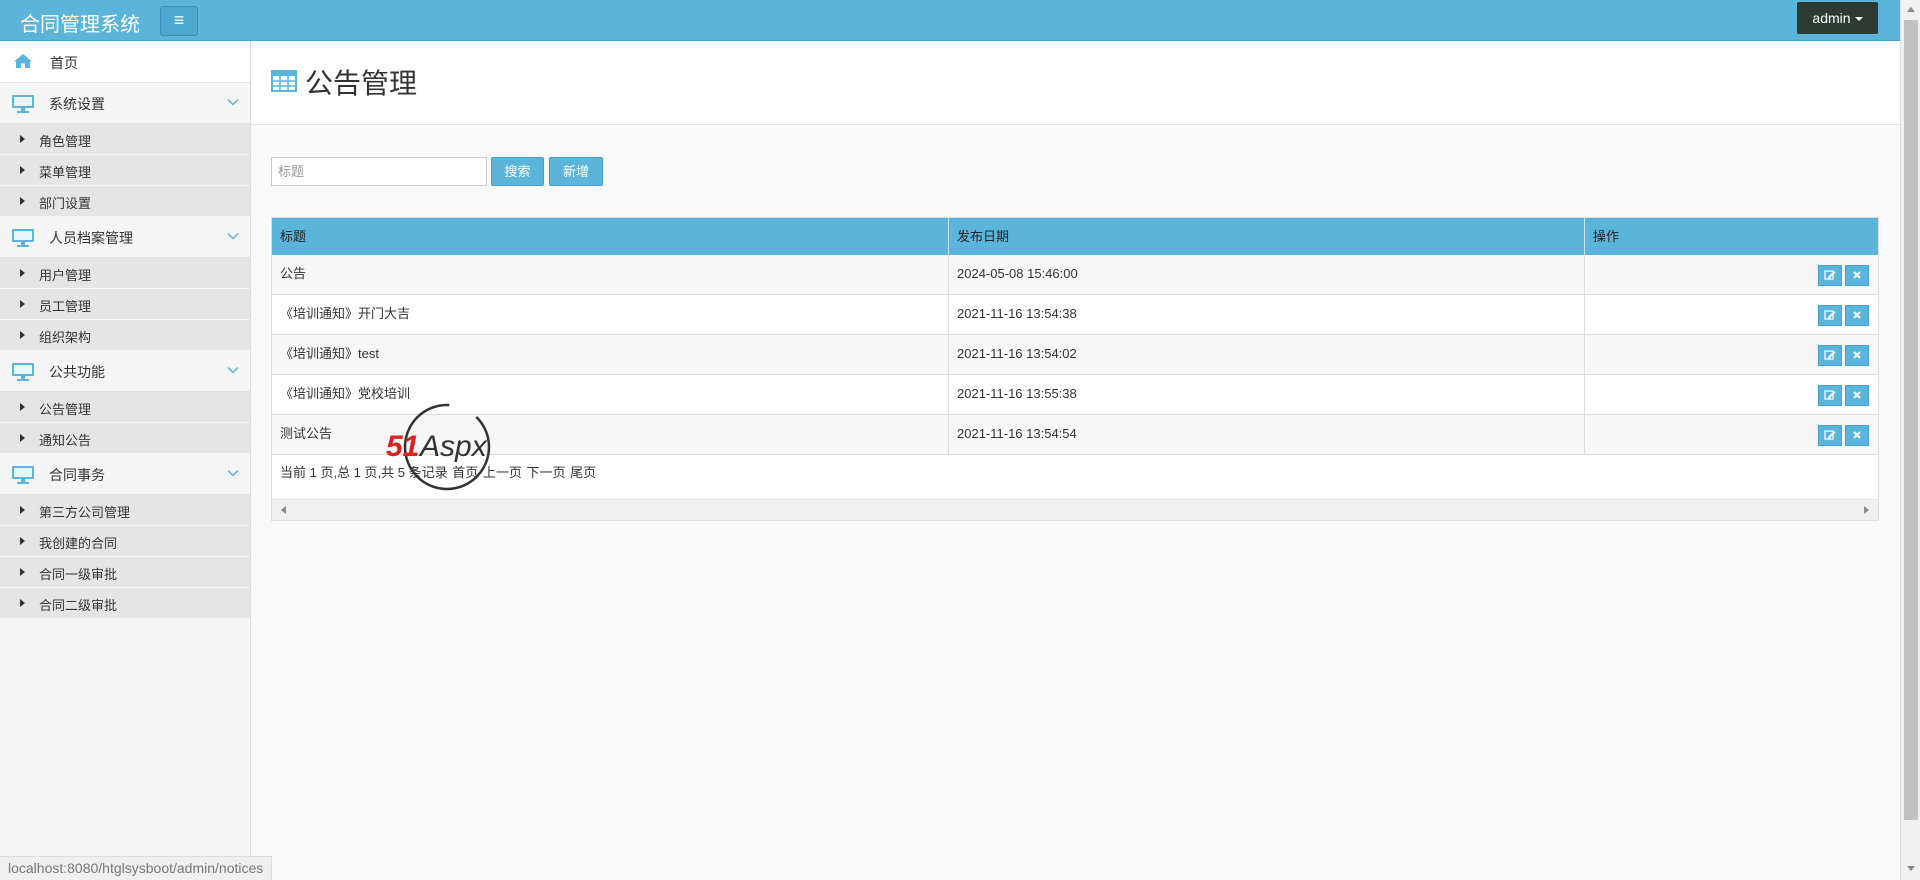 This screenshot has height=880, width=1920. I want to click on sidebar-item-third-party-companies: 第三方公司管理, so click(125, 510).